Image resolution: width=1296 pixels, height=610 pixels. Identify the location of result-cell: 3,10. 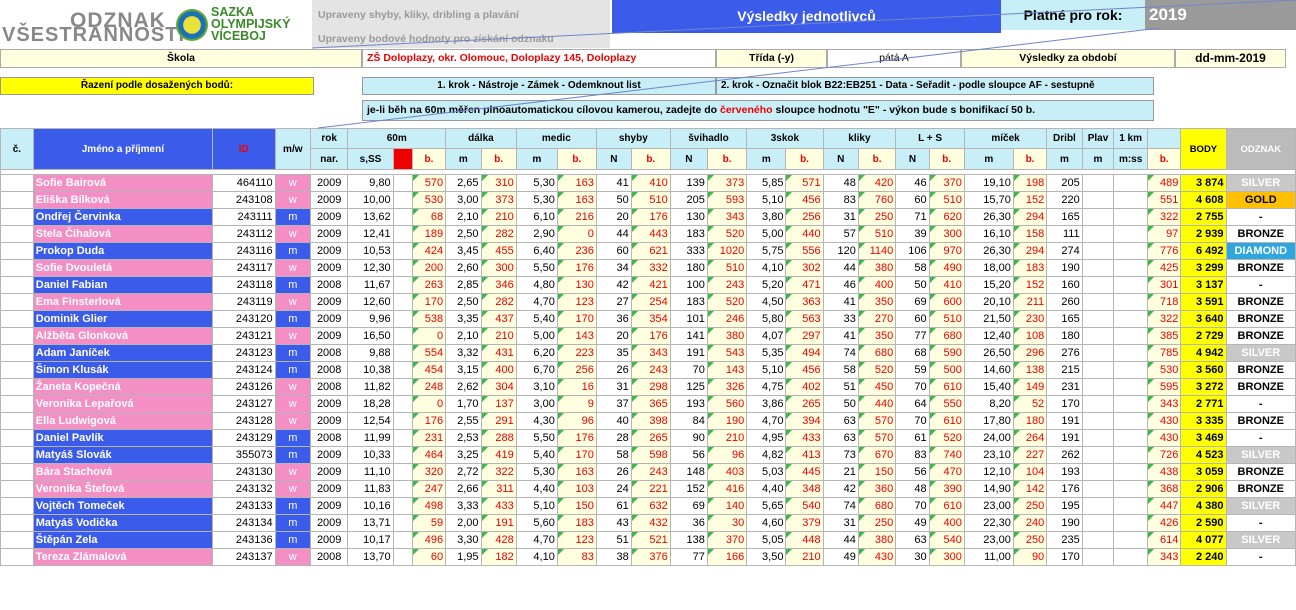
(536, 387).